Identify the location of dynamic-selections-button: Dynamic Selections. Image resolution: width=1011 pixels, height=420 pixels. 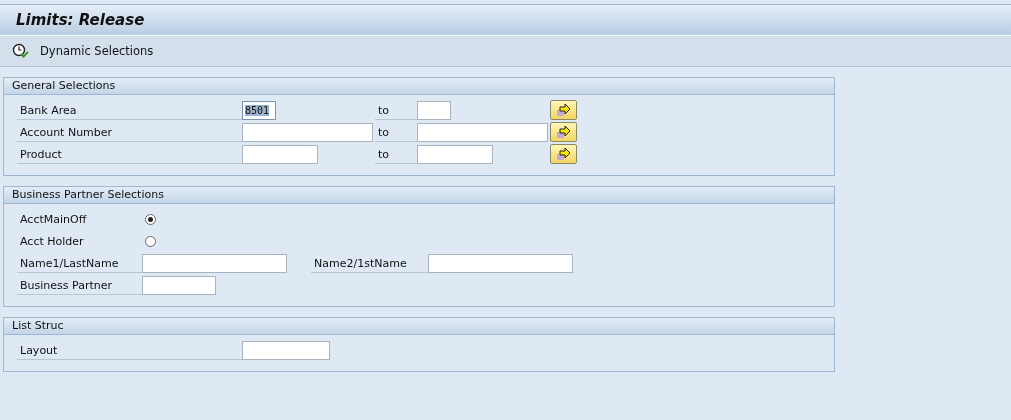
(83, 51).